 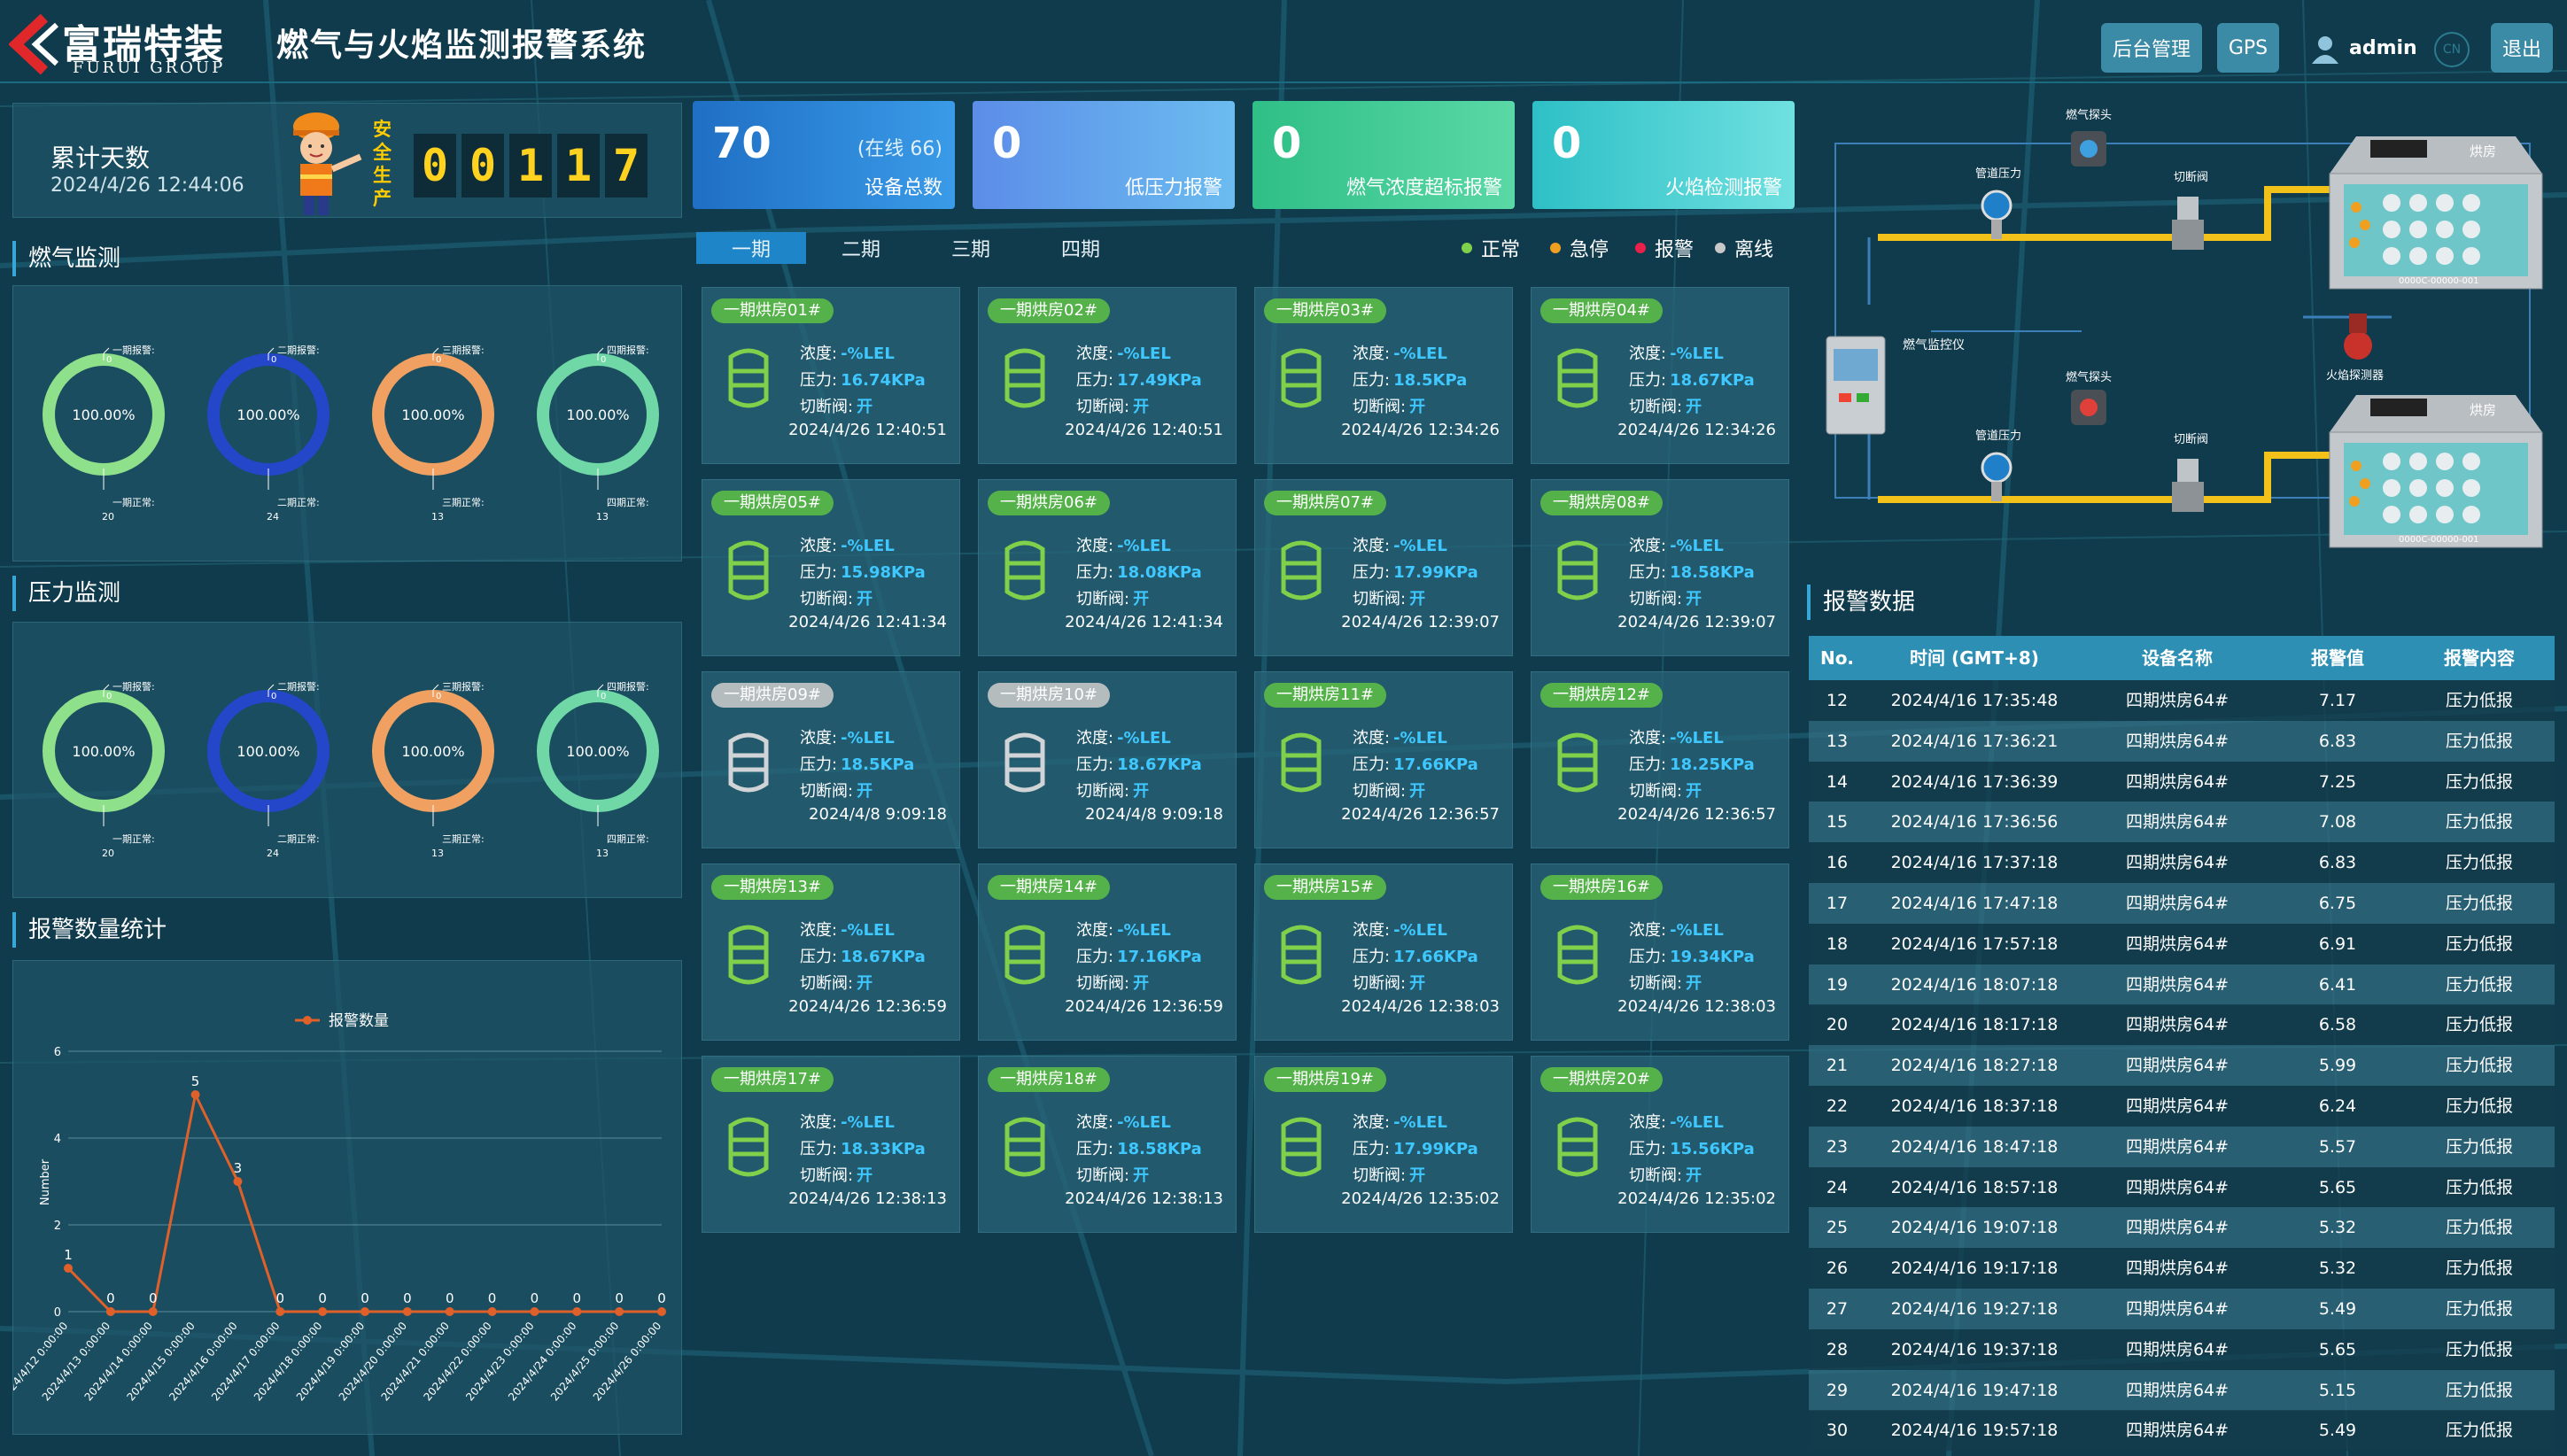 I want to click on gauge-alarm-label: 四期报警:, so click(x=628, y=350).